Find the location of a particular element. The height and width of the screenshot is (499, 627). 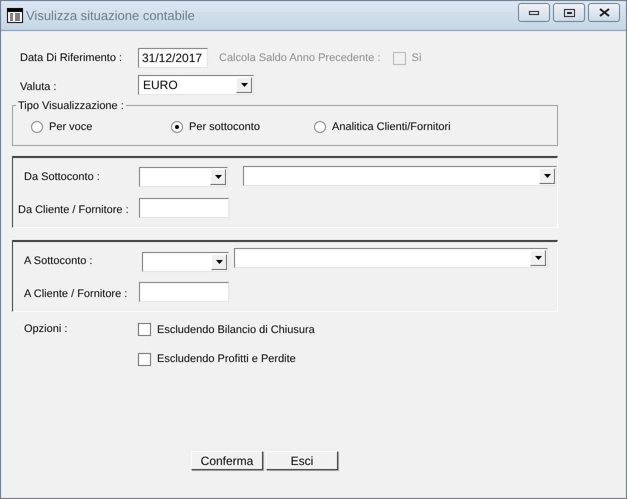

minimize-button is located at coordinates (534, 12).